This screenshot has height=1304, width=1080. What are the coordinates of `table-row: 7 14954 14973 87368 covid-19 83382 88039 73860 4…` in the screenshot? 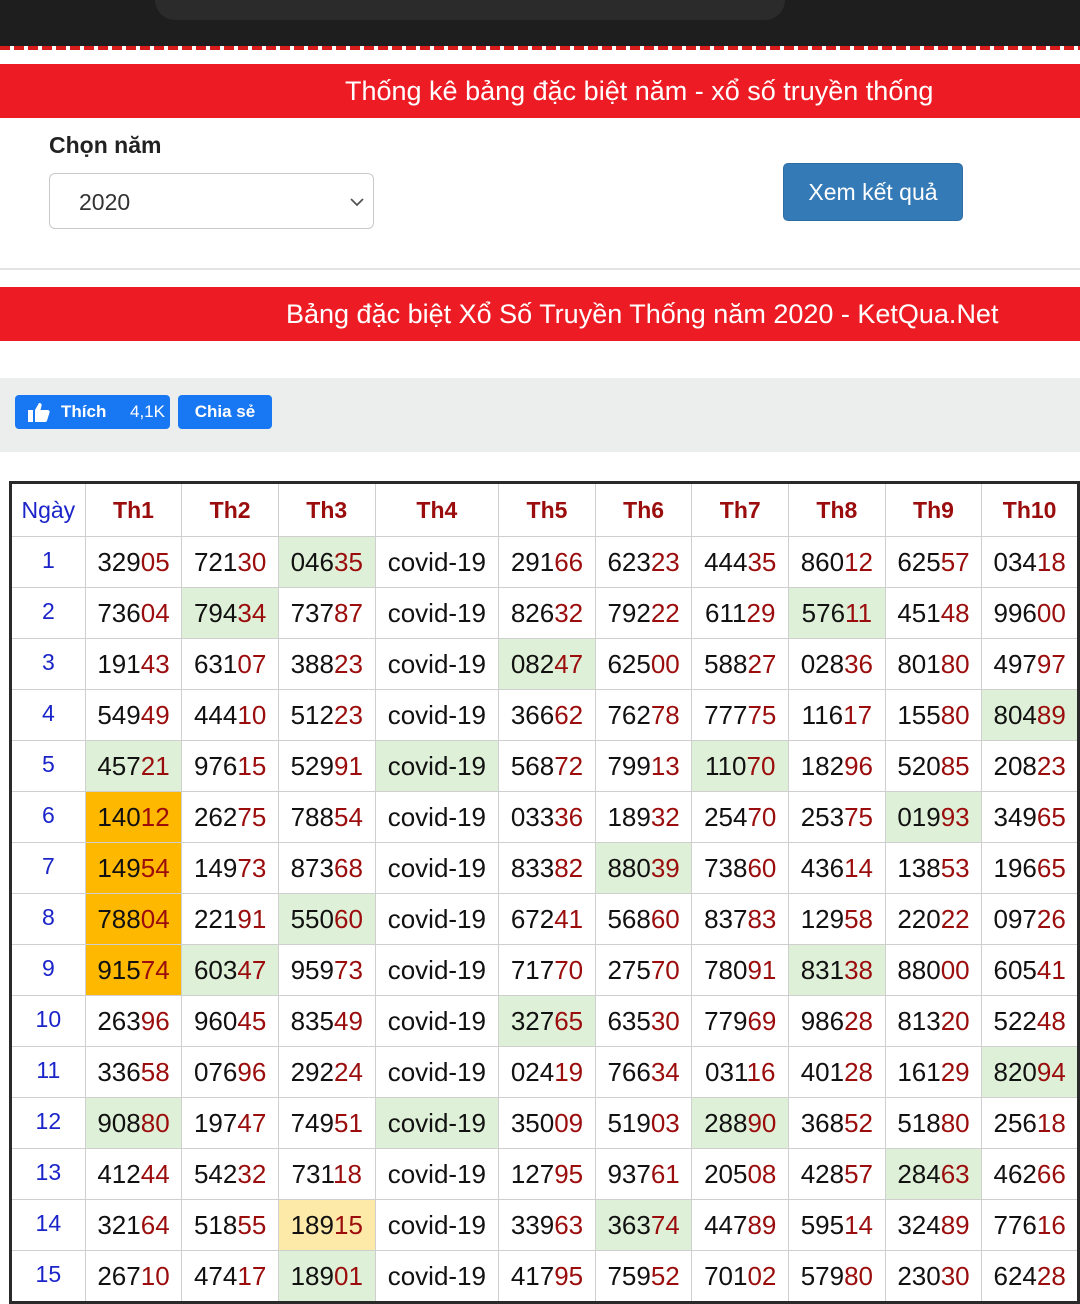 It's located at (544, 868).